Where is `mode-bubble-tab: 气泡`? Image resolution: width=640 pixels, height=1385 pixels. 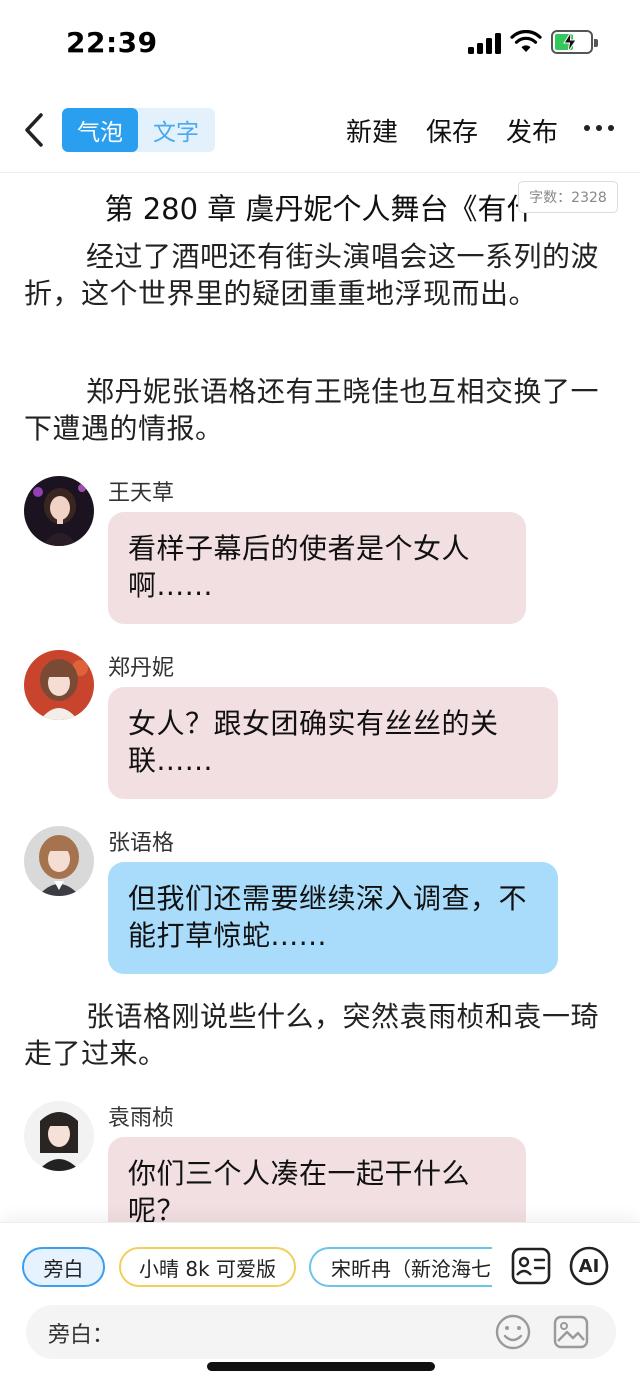
mode-bubble-tab: 气泡 is located at coordinates (100, 130).